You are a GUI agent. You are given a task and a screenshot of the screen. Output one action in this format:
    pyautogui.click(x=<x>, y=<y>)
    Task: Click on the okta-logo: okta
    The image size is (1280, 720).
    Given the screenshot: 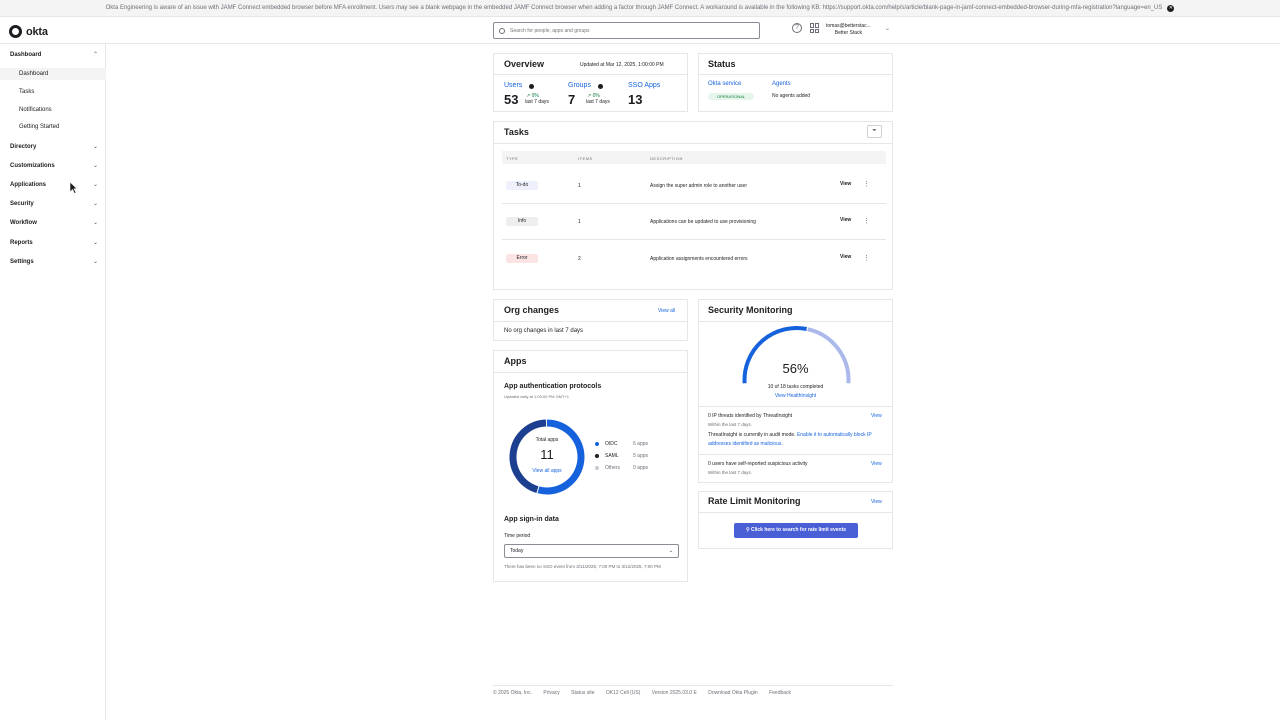 What is the action you would take?
    pyautogui.click(x=28, y=31)
    